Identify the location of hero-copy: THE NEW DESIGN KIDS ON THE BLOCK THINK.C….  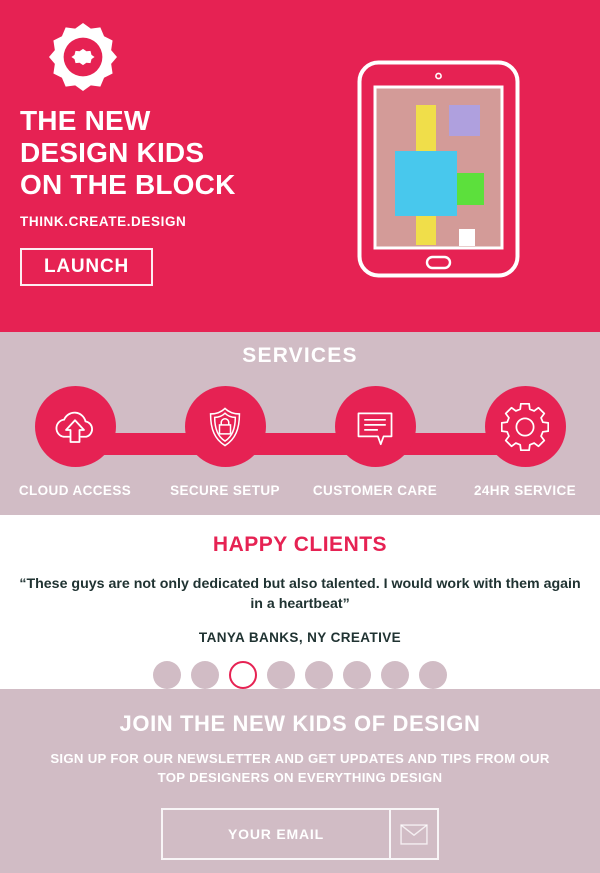
(185, 167).